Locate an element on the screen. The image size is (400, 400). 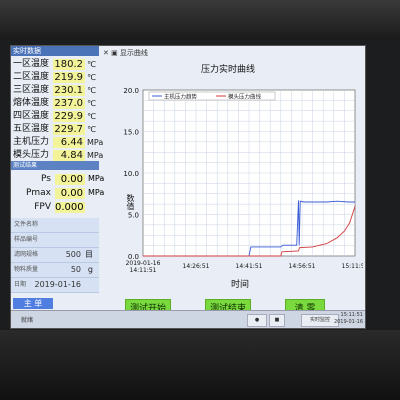
x-axis-label: 时间 is located at coordinates (240, 285).